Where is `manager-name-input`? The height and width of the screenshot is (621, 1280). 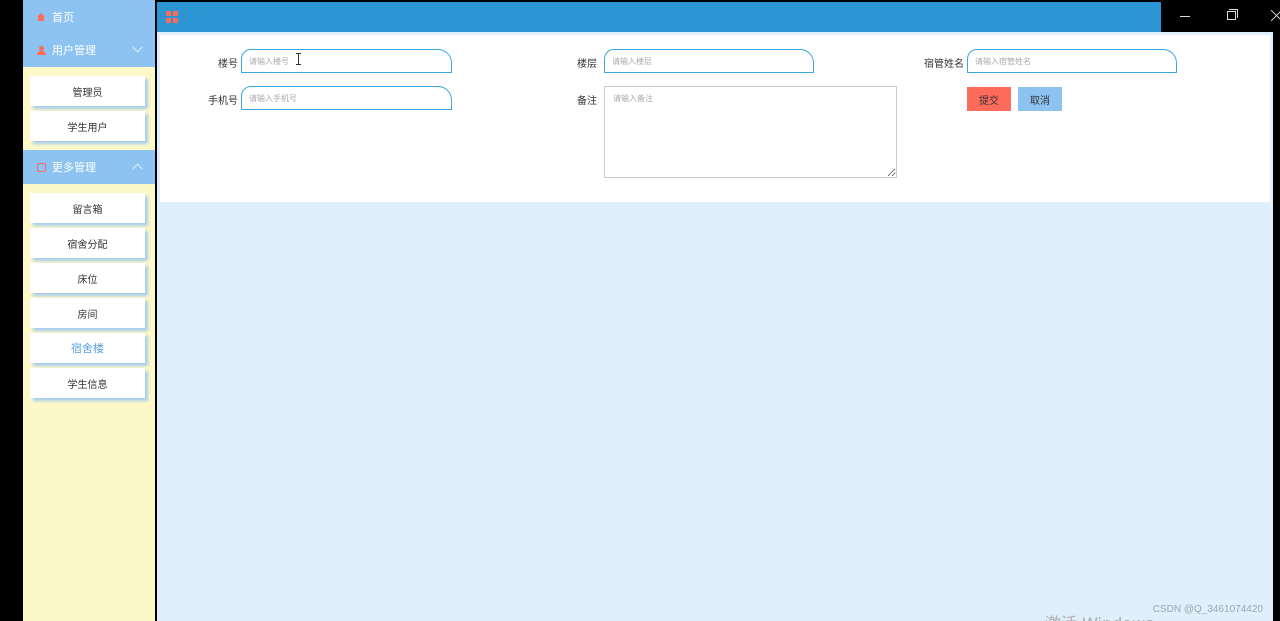
manager-name-input is located at coordinates (1072, 61).